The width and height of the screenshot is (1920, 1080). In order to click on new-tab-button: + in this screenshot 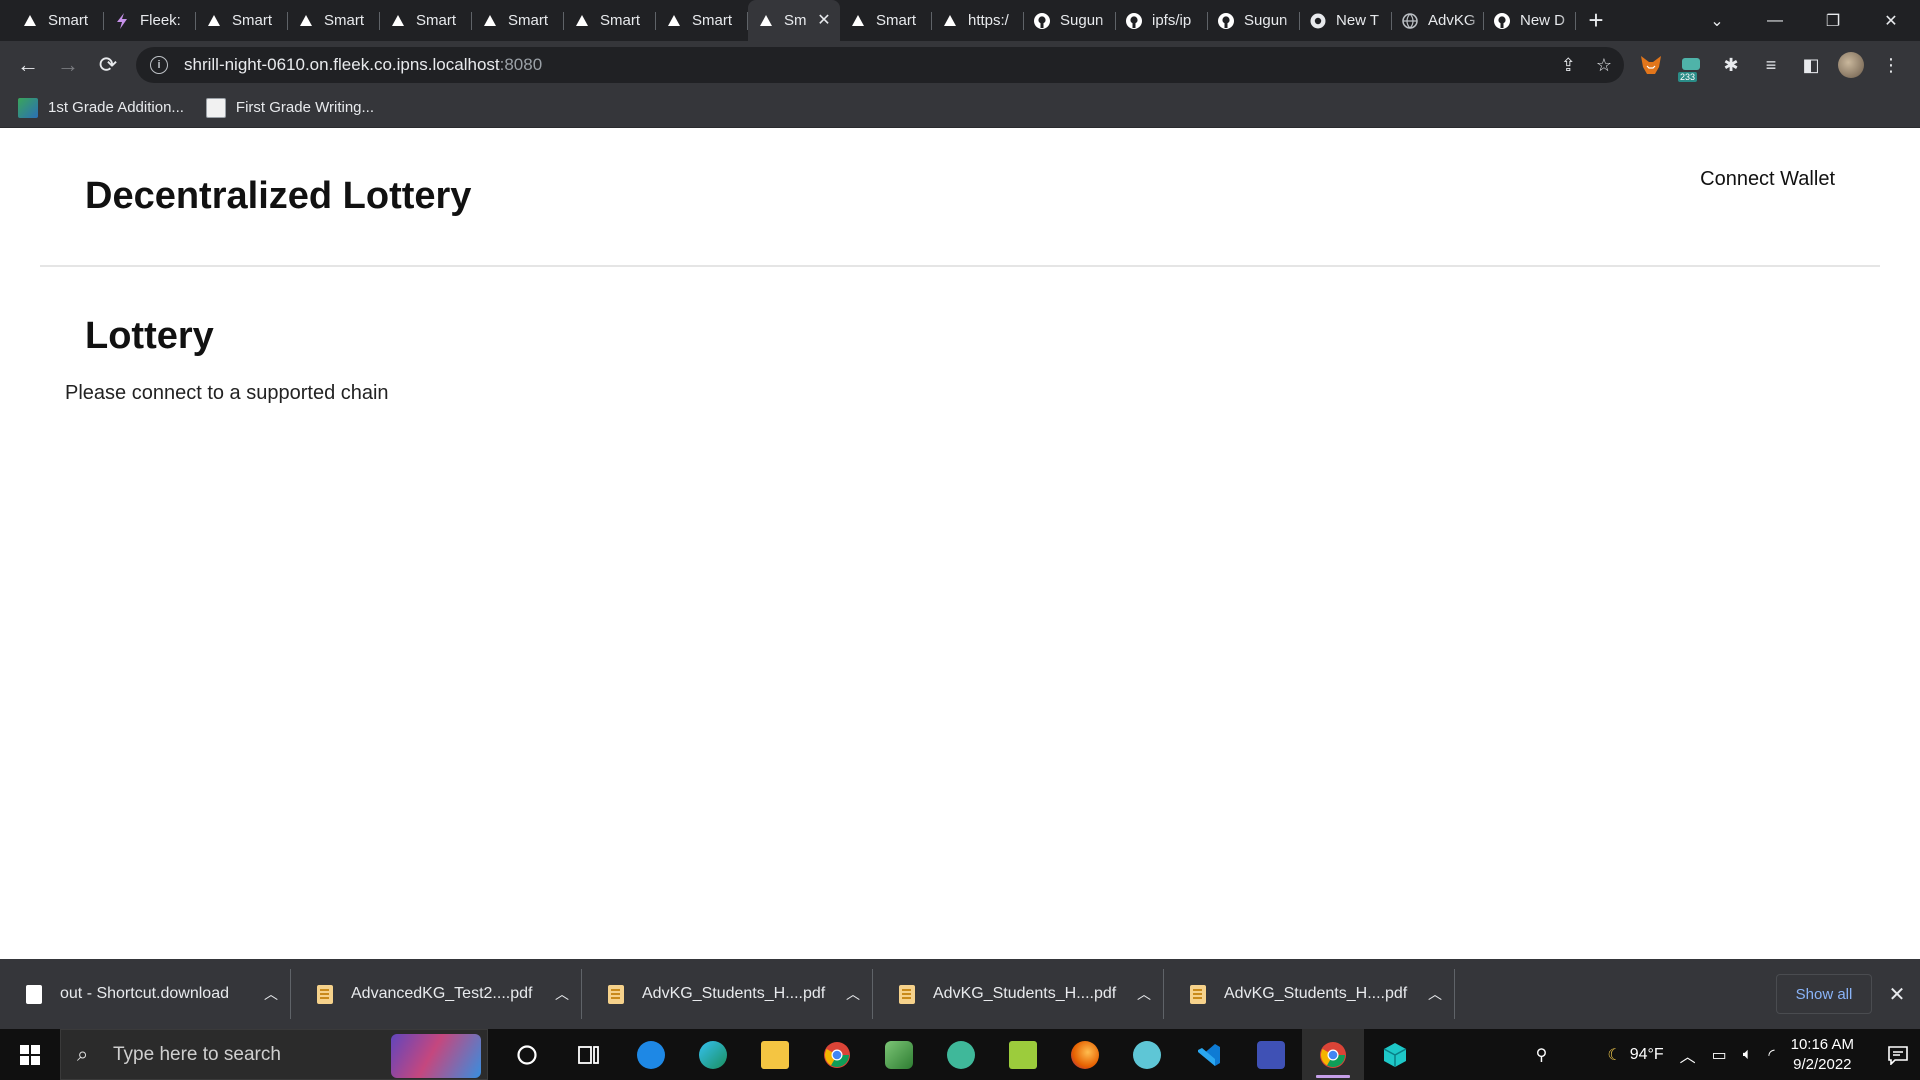, I will do `click(1596, 20)`.